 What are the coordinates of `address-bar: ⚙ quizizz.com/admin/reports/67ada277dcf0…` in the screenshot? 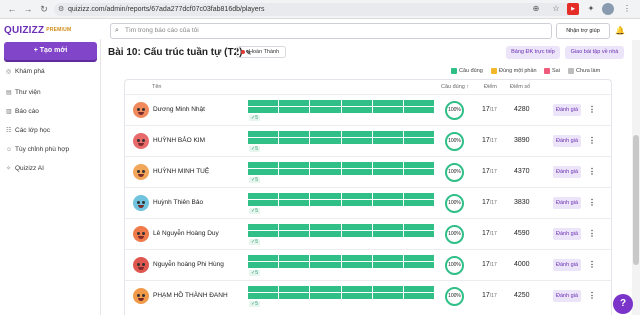 It's located at (314, 9).